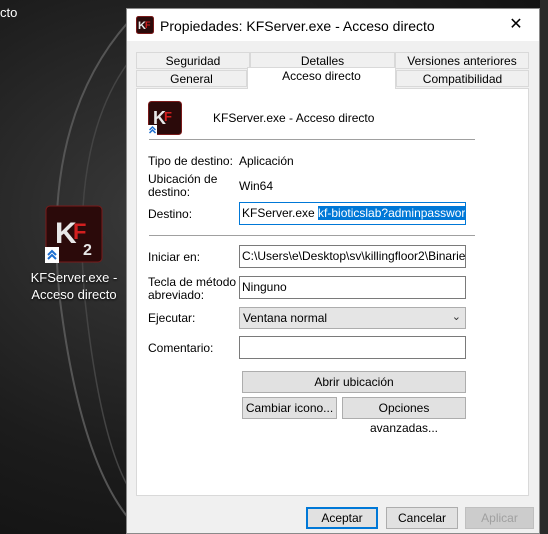 The height and width of the screenshot is (534, 548). What do you see at coordinates (172, 318) in the screenshot?
I see `ejecutar-label: Ejecutar:` at bounding box center [172, 318].